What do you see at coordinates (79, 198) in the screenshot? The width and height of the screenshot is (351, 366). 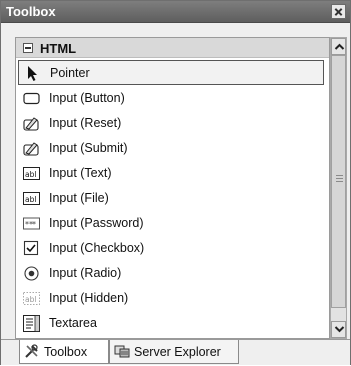 I see `item-label: Input (File)` at bounding box center [79, 198].